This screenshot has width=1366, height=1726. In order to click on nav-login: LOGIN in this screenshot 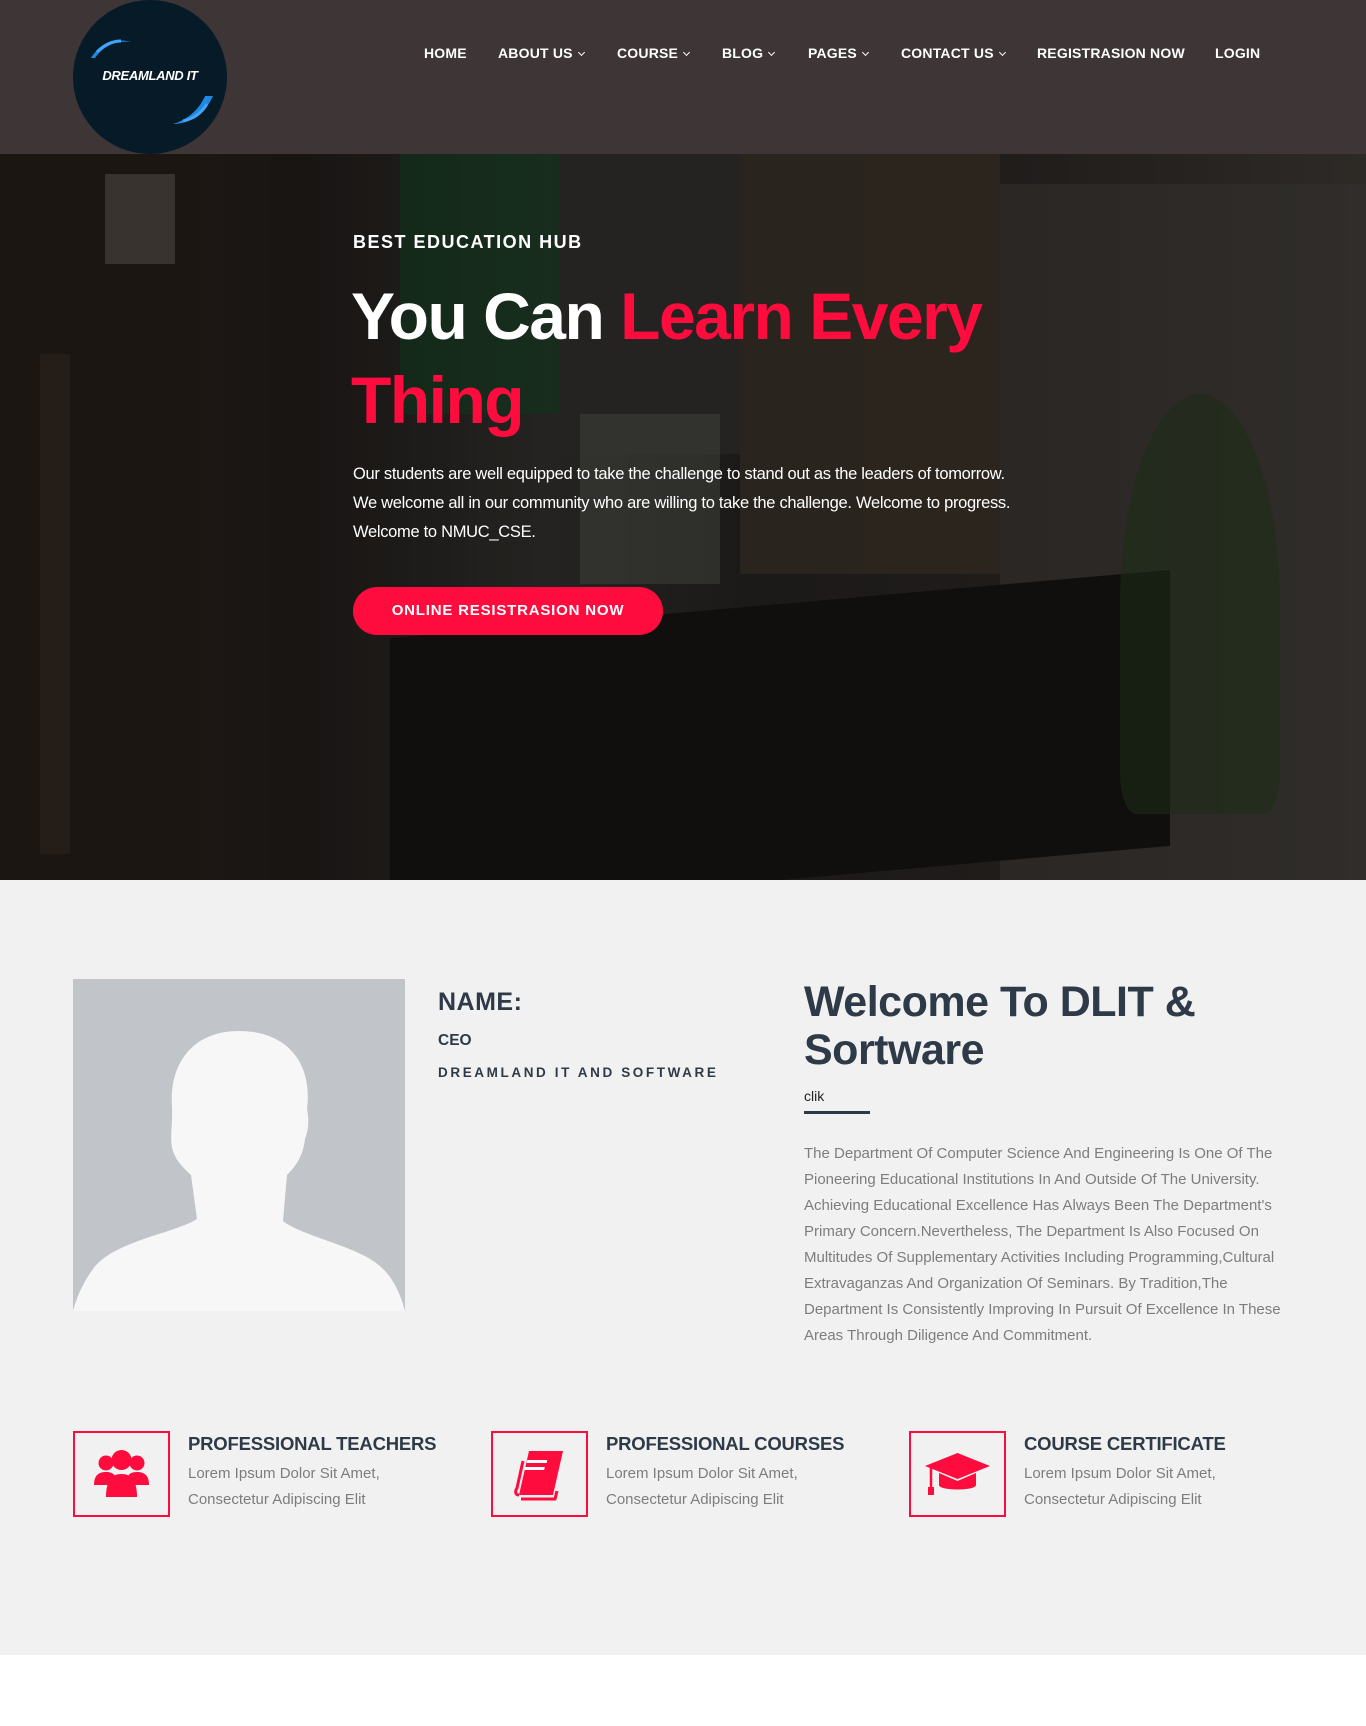, I will do `click(1237, 53)`.